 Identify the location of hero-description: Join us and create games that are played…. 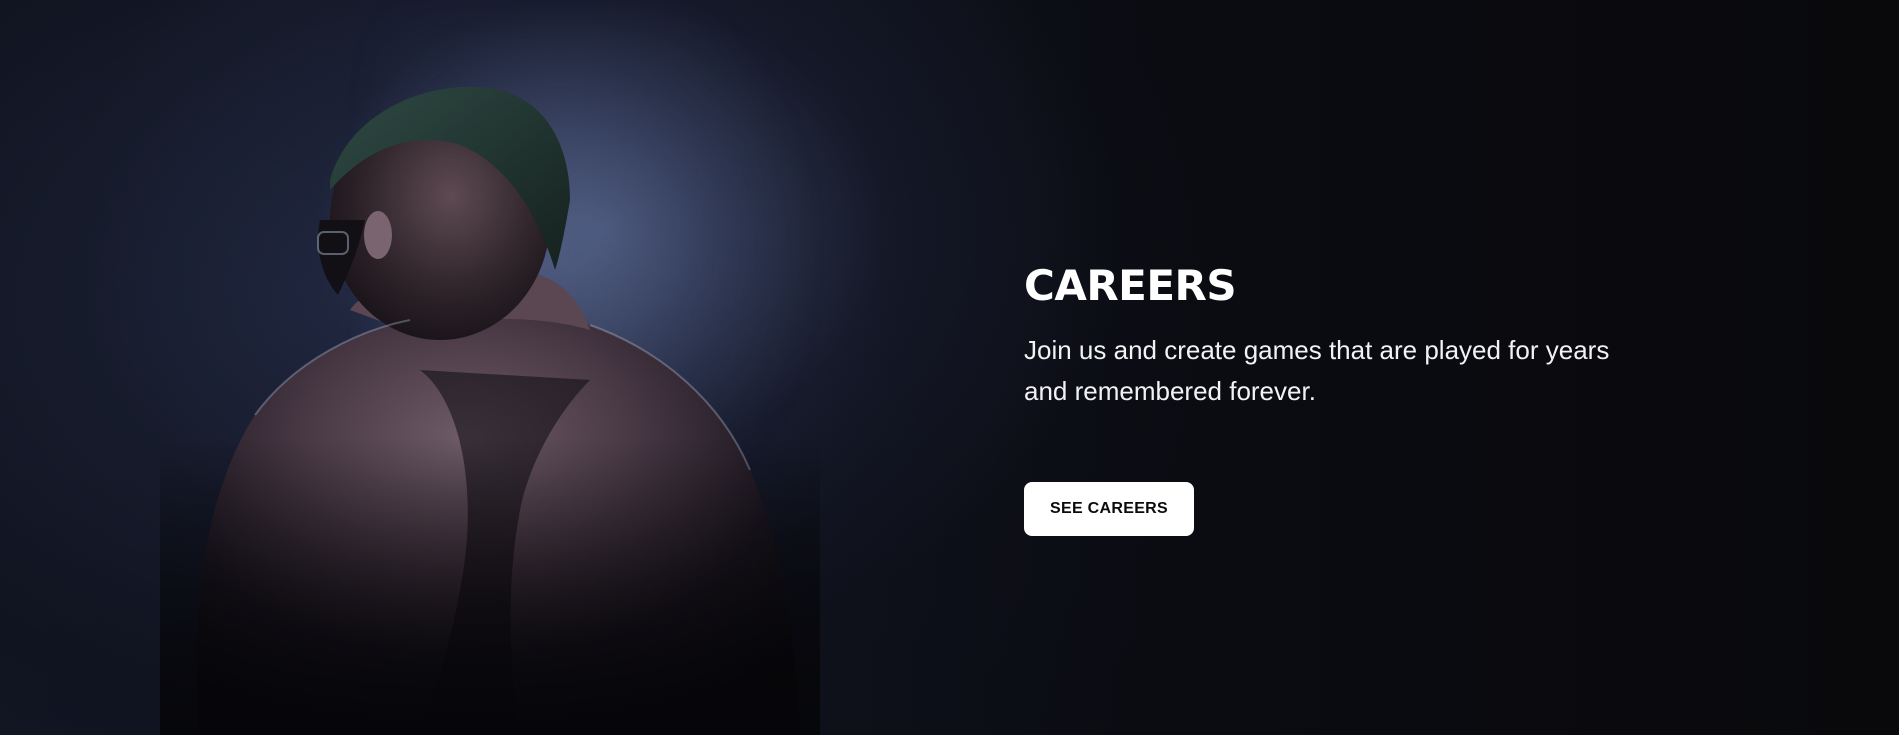
(1317, 370).